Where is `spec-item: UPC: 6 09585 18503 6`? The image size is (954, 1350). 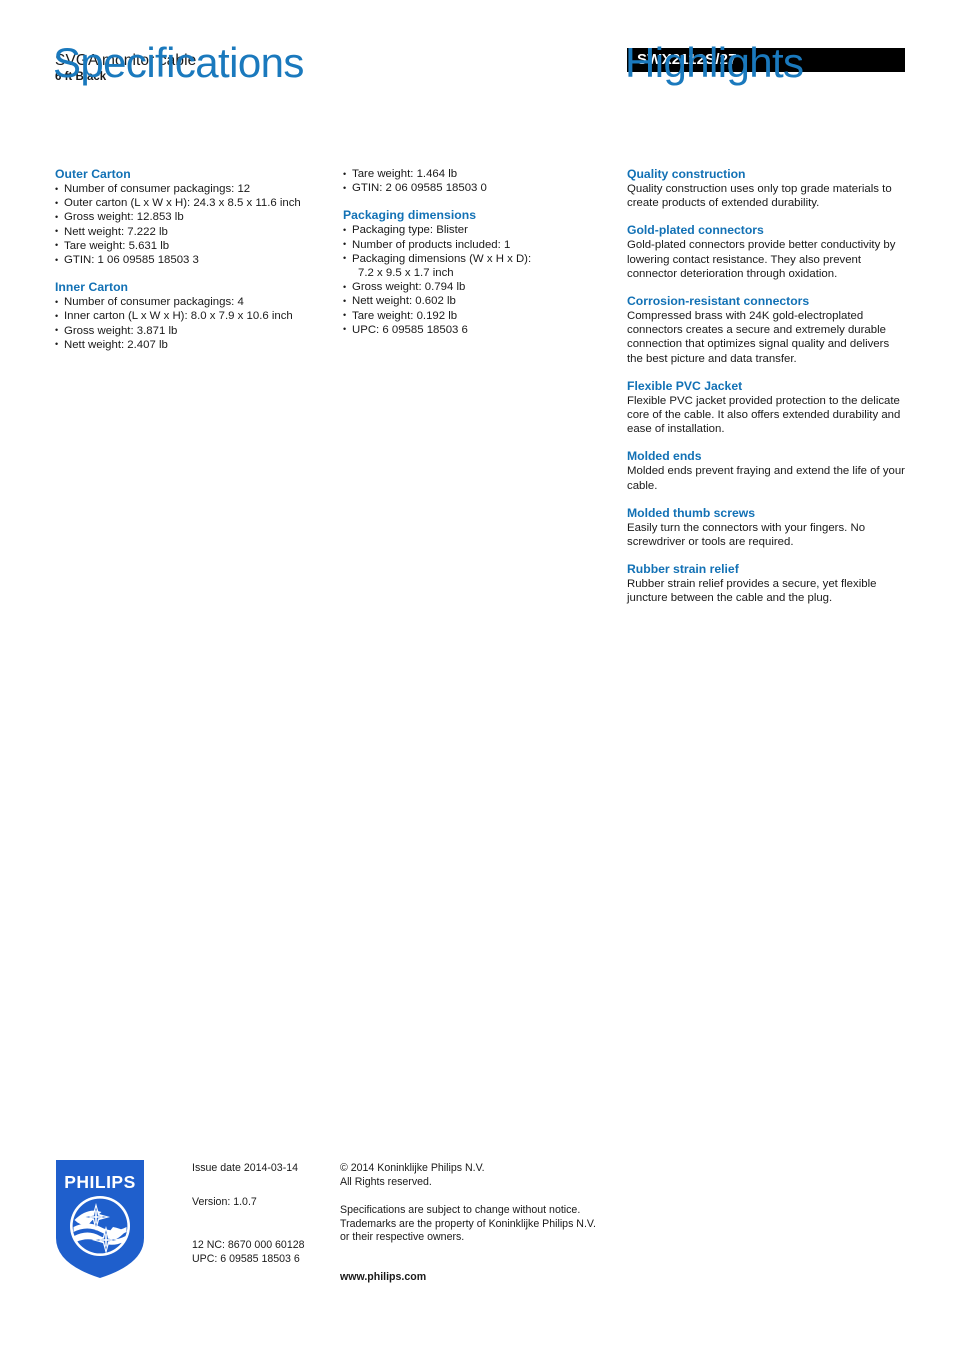 spec-item: UPC: 6 09585 18503 6 is located at coordinates (468, 329).